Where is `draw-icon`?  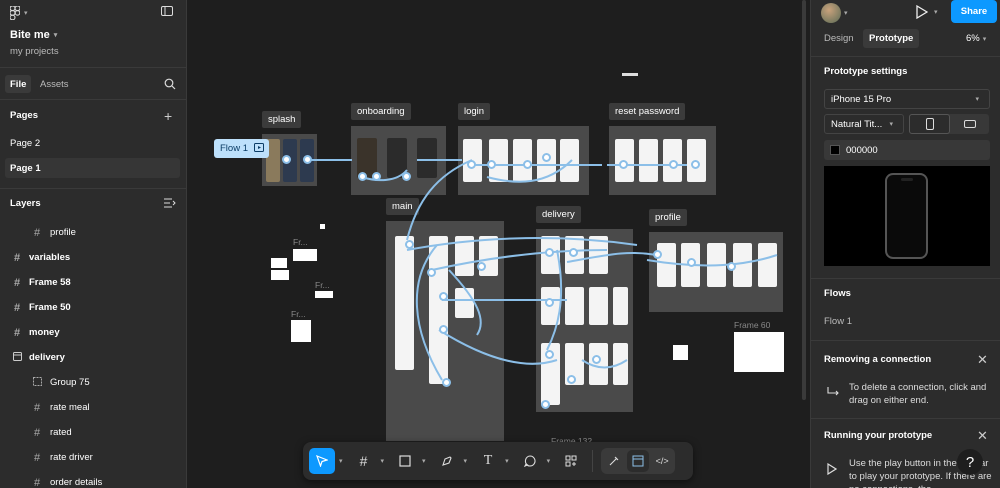
draw-icon is located at coordinates (614, 461).